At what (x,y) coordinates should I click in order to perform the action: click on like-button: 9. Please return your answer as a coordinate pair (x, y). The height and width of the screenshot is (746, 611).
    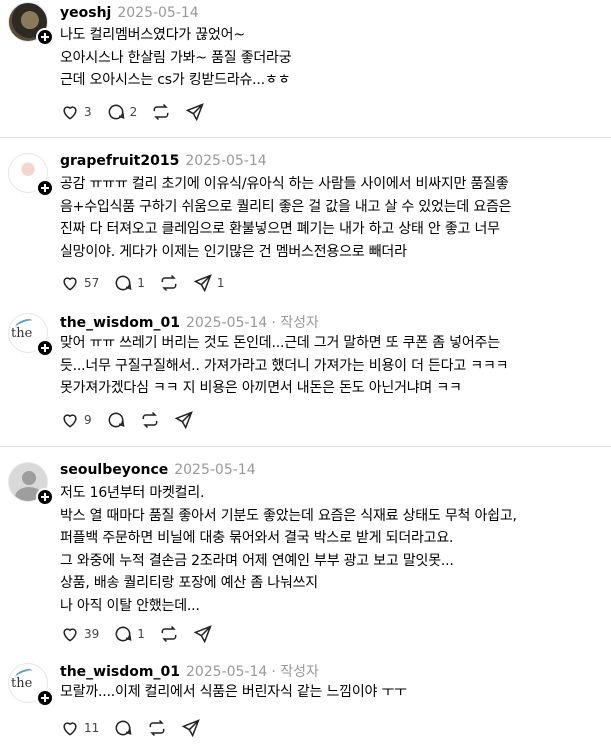
    Looking at the image, I should click on (76, 420).